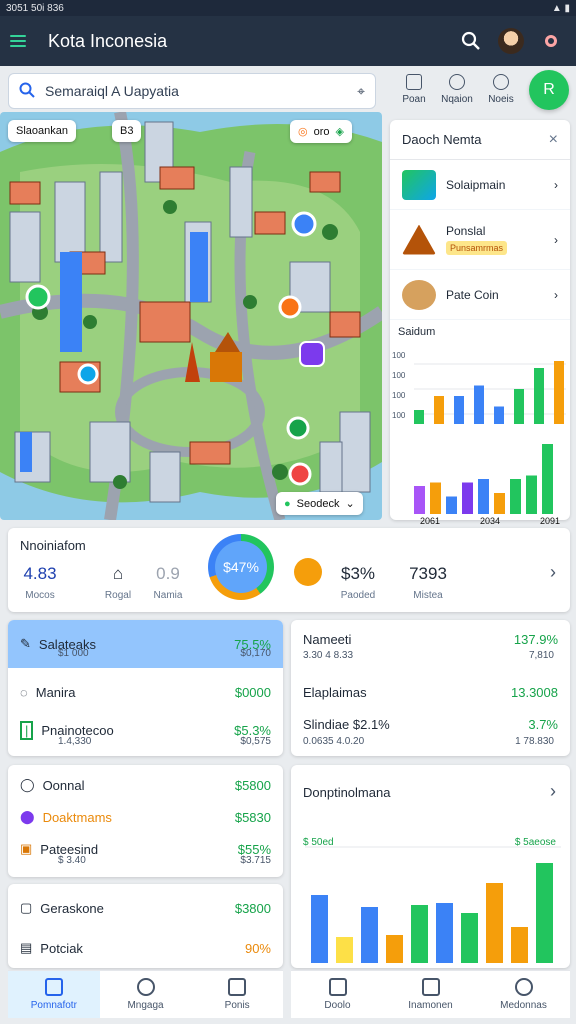 This screenshot has width=576, height=1024. I want to click on plane-icon, so click(419, 184).